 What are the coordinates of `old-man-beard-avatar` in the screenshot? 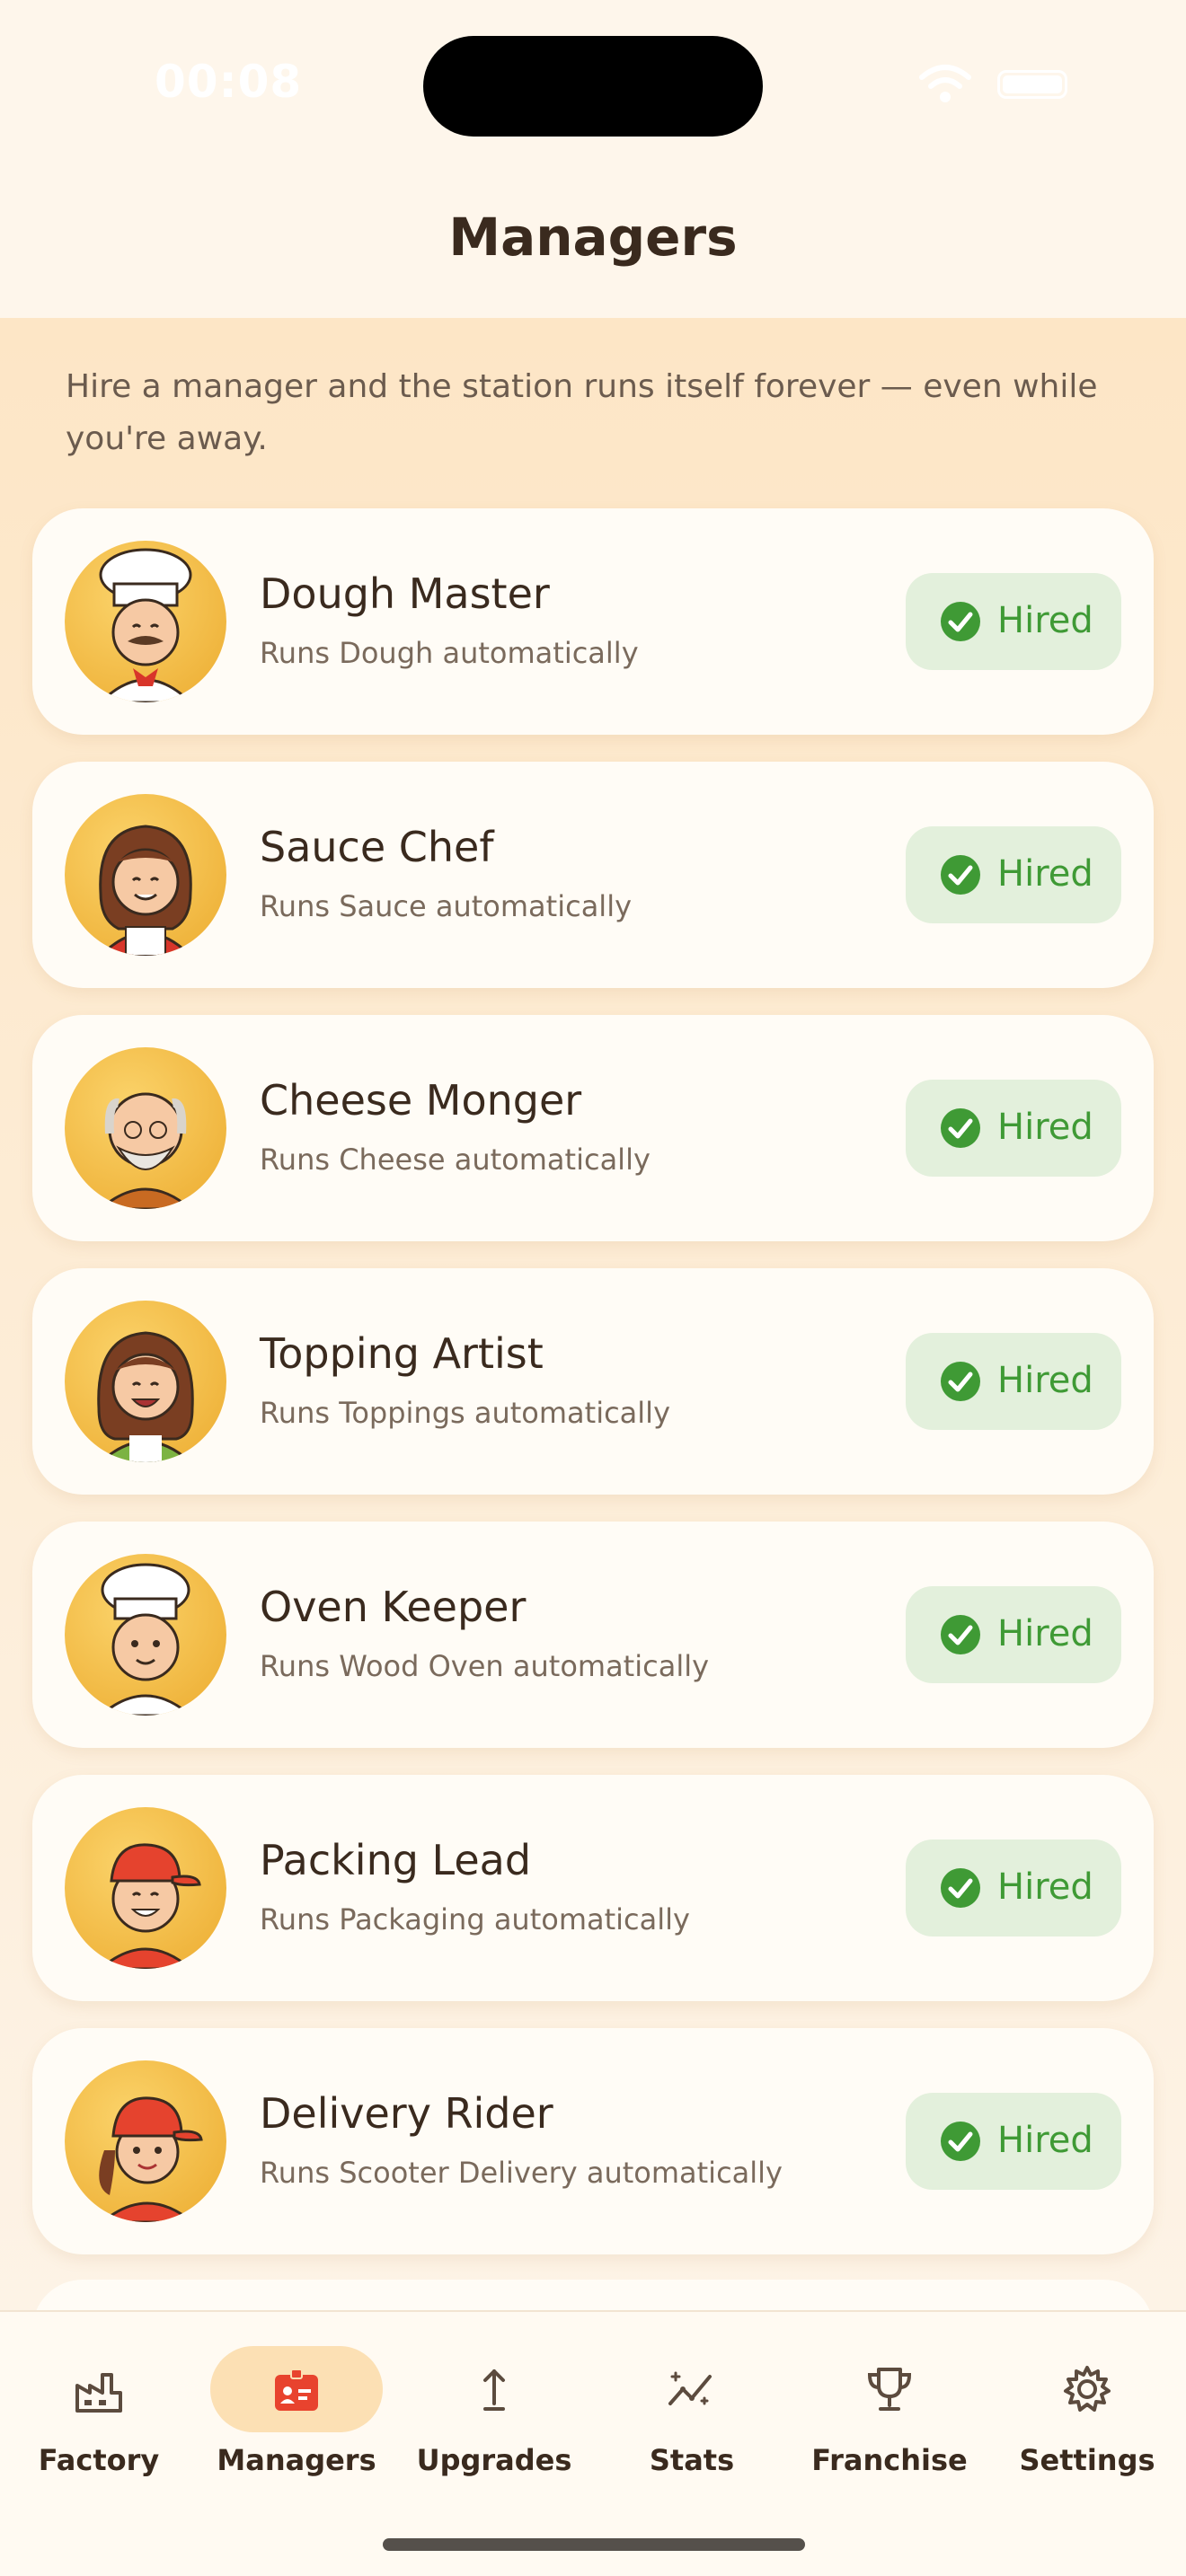 It's located at (145, 1128).